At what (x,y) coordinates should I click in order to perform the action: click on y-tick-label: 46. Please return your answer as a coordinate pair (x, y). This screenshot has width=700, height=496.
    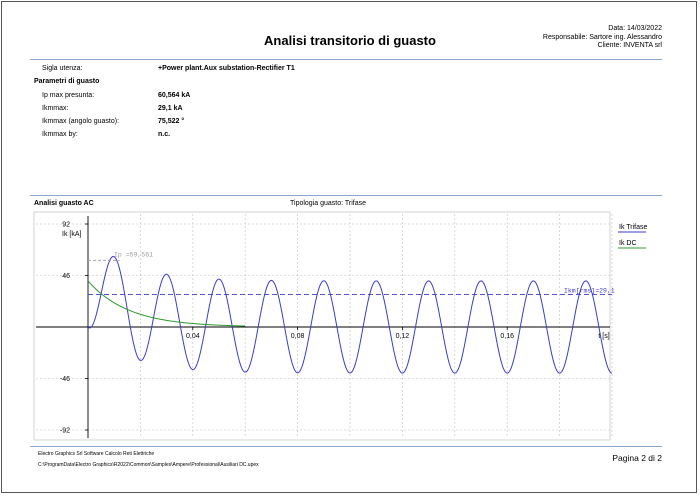
    Looking at the image, I should click on (66, 276).